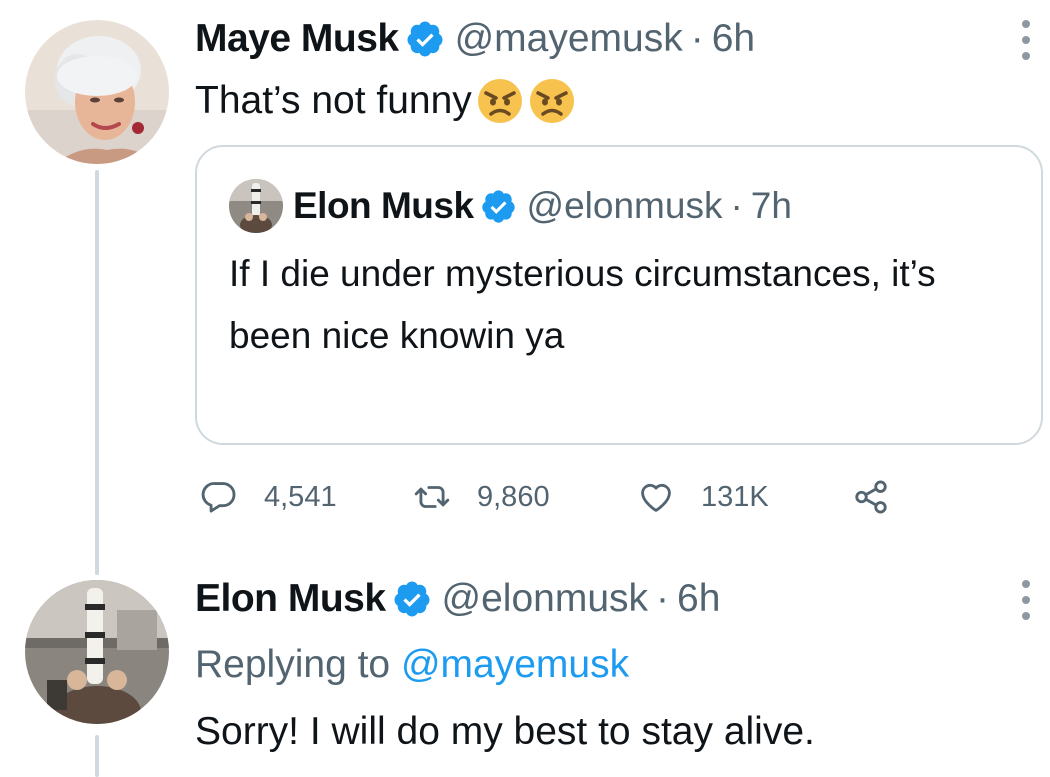 The height and width of the screenshot is (777, 1050). I want to click on timestamp: 7h, so click(771, 206).